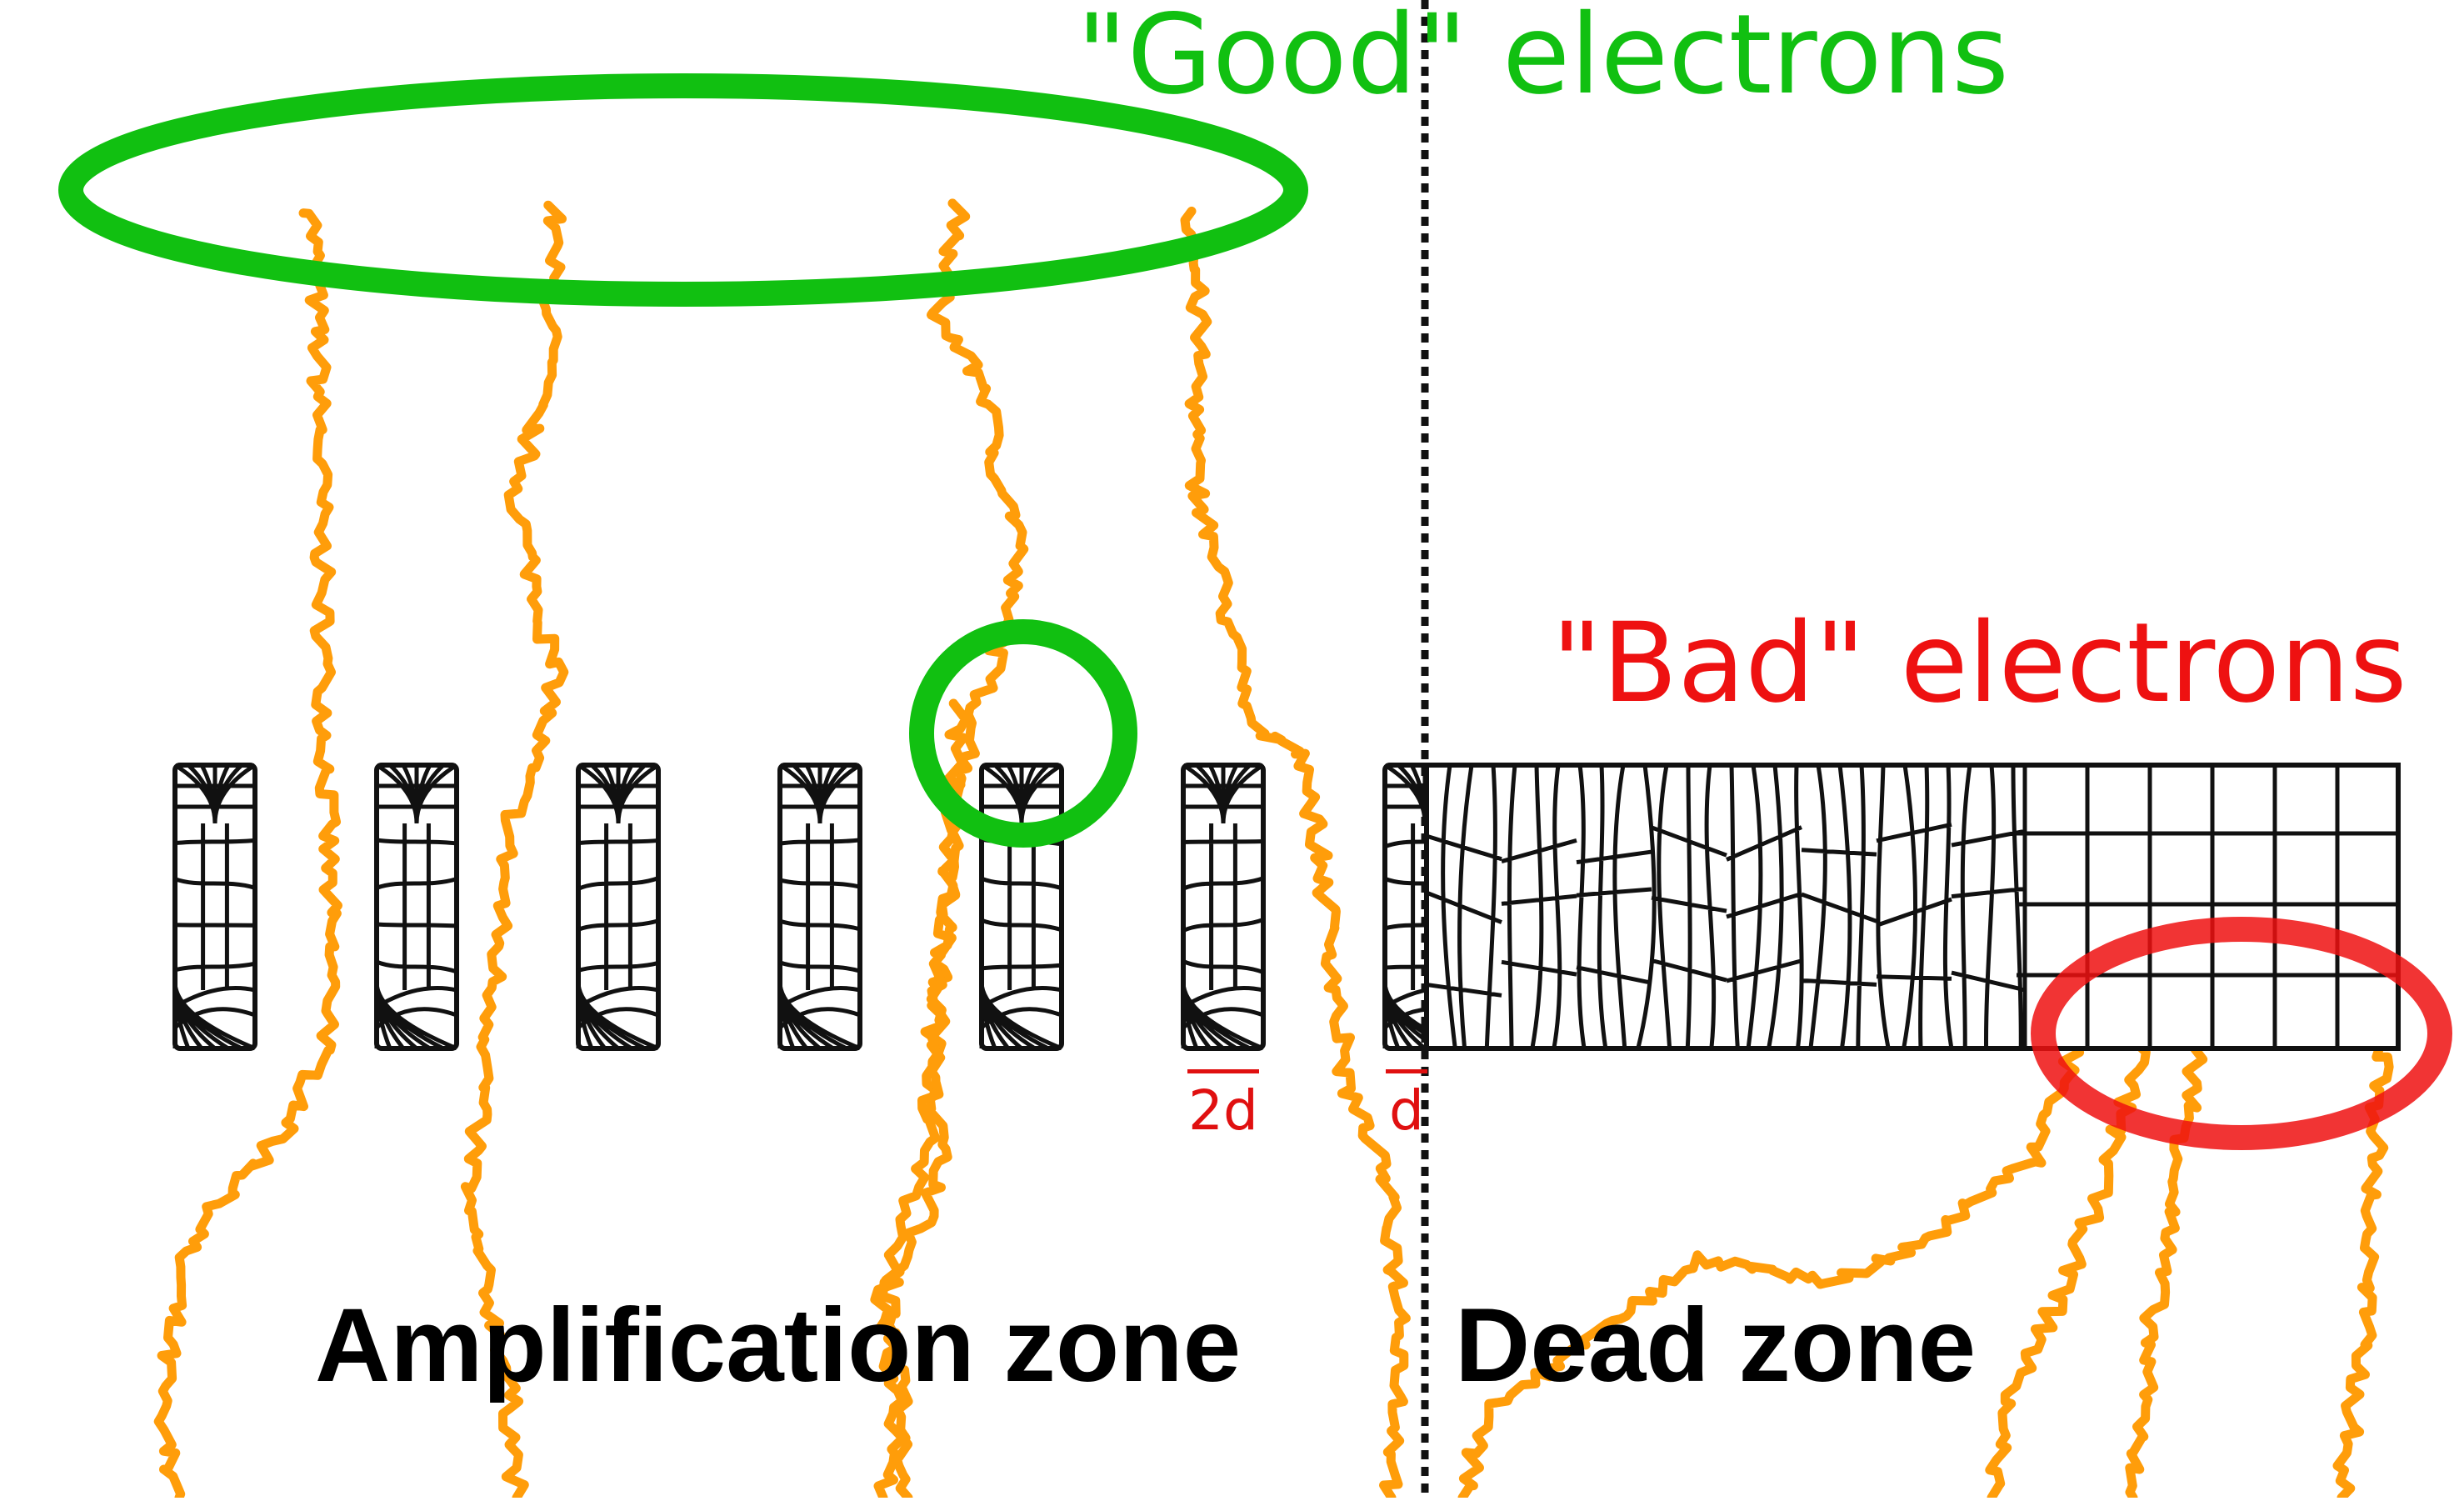 The height and width of the screenshot is (1501, 2464). What do you see at coordinates (1223, 1071) in the screenshot?
I see `pitch-2d-overbar` at bounding box center [1223, 1071].